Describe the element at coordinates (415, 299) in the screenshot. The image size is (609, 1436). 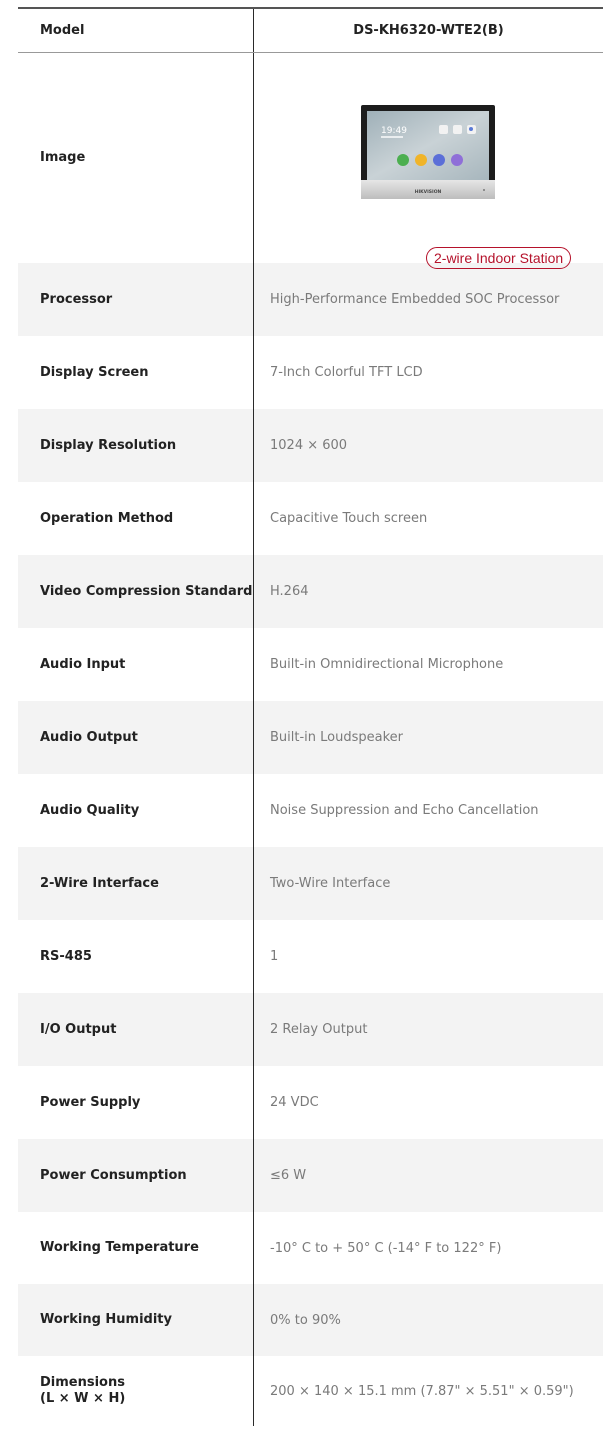
I see `spec-value: High-Performance Embedded SOC Processor` at that location.